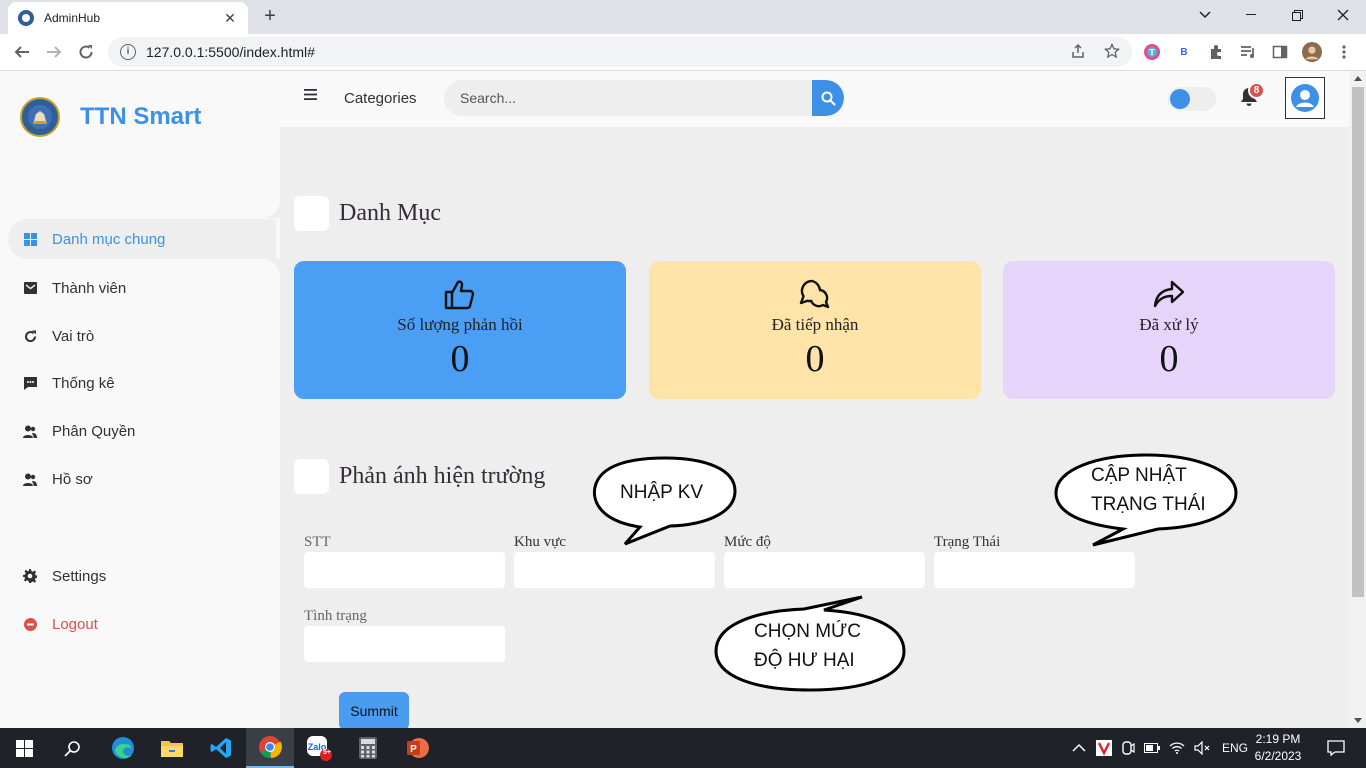 The image size is (1366, 768). Describe the element at coordinates (1305, 98) in the screenshot. I see `profile-button` at that location.